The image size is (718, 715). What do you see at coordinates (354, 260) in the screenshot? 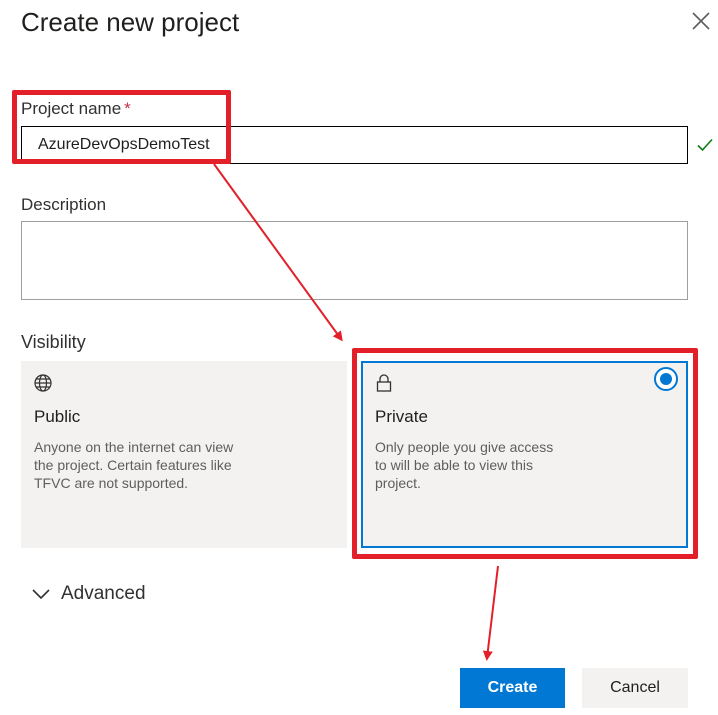
I see `description-textarea` at bounding box center [354, 260].